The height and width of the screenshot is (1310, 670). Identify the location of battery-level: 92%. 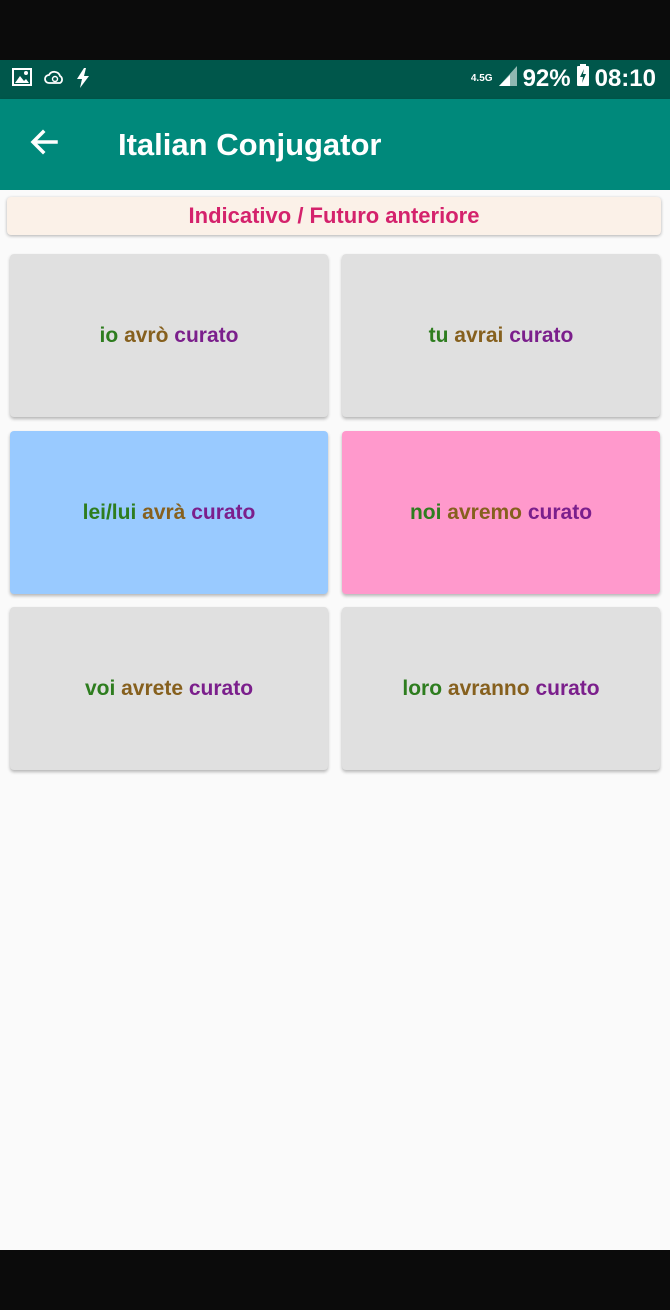
(546, 78).